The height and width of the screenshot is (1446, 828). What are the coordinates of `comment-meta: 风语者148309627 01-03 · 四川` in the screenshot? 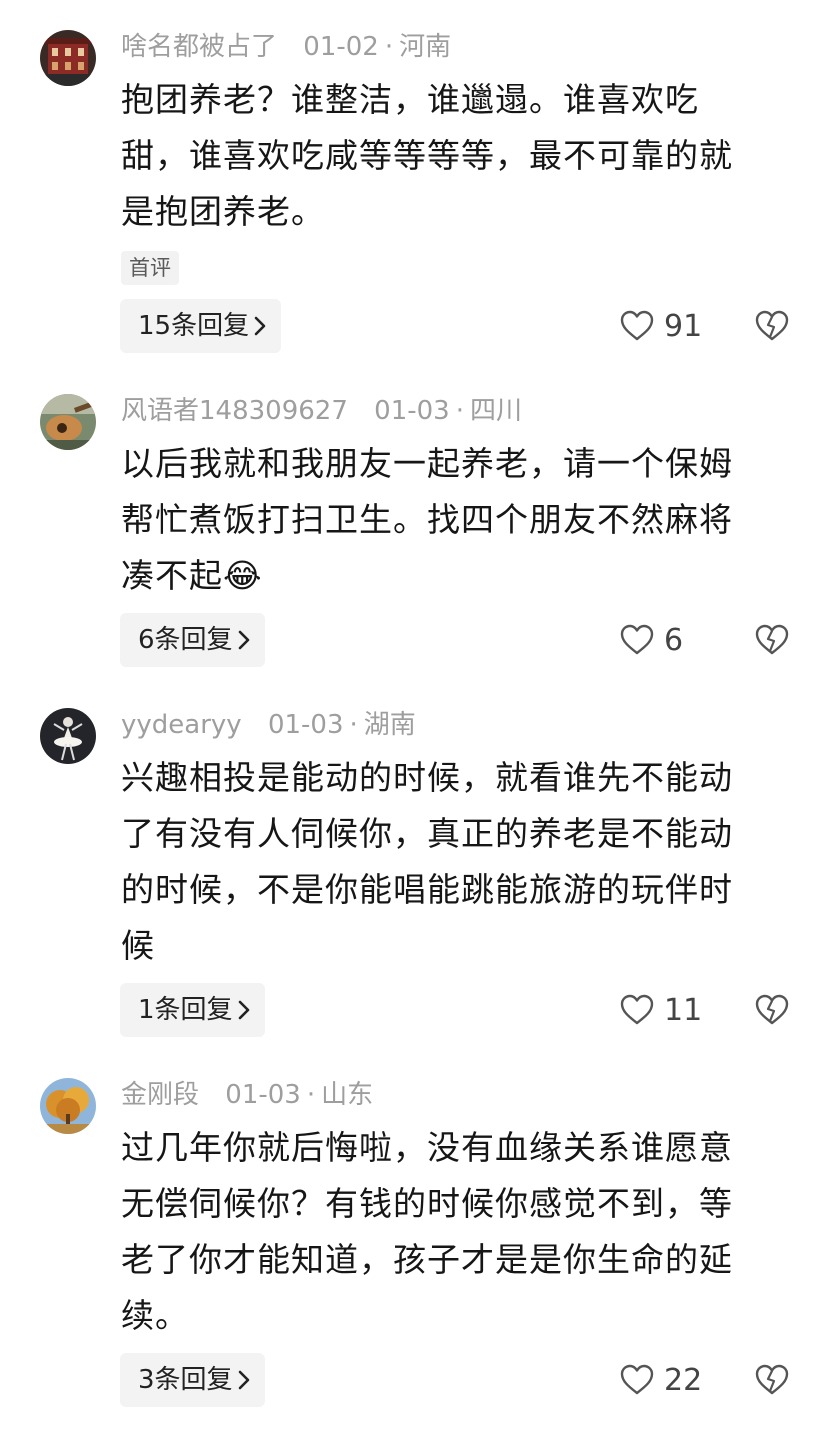 It's located at (321, 411).